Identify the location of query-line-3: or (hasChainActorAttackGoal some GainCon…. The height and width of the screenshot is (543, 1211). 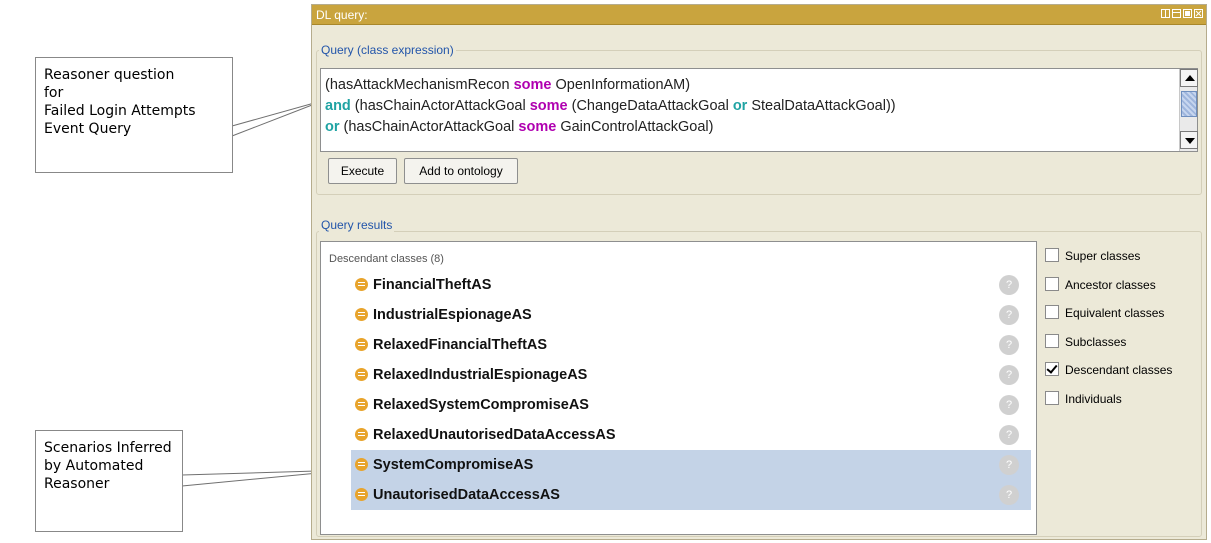
(519, 127).